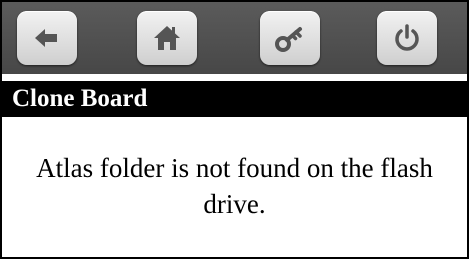  I want to click on key-icon, so click(288, 39).